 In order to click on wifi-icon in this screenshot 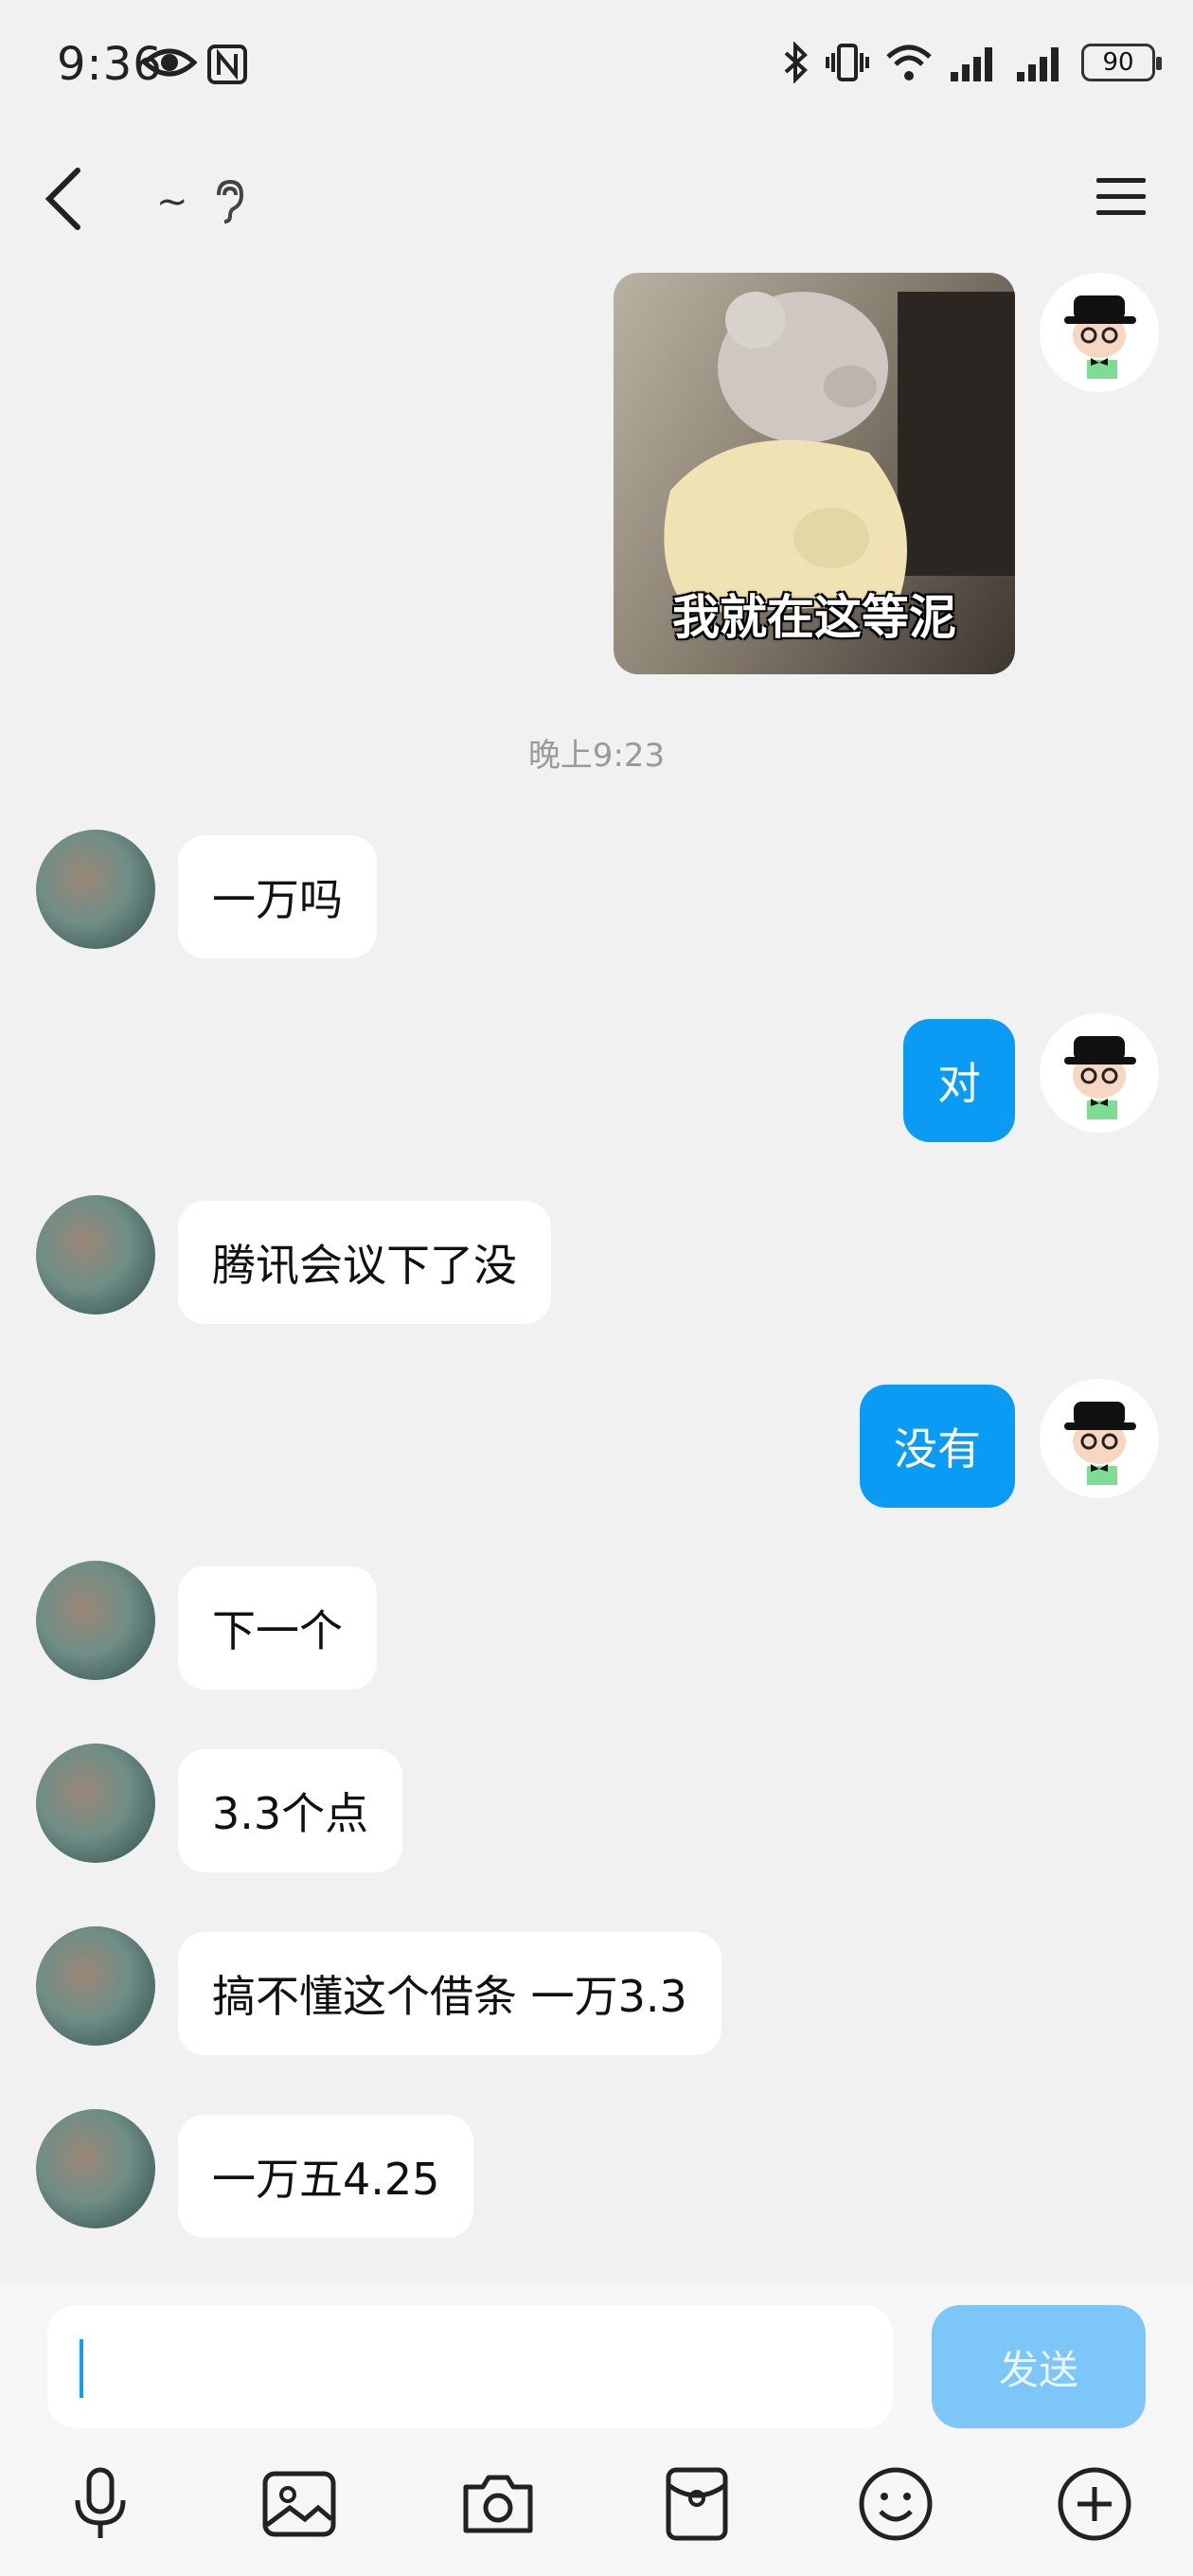, I will do `click(909, 62)`.